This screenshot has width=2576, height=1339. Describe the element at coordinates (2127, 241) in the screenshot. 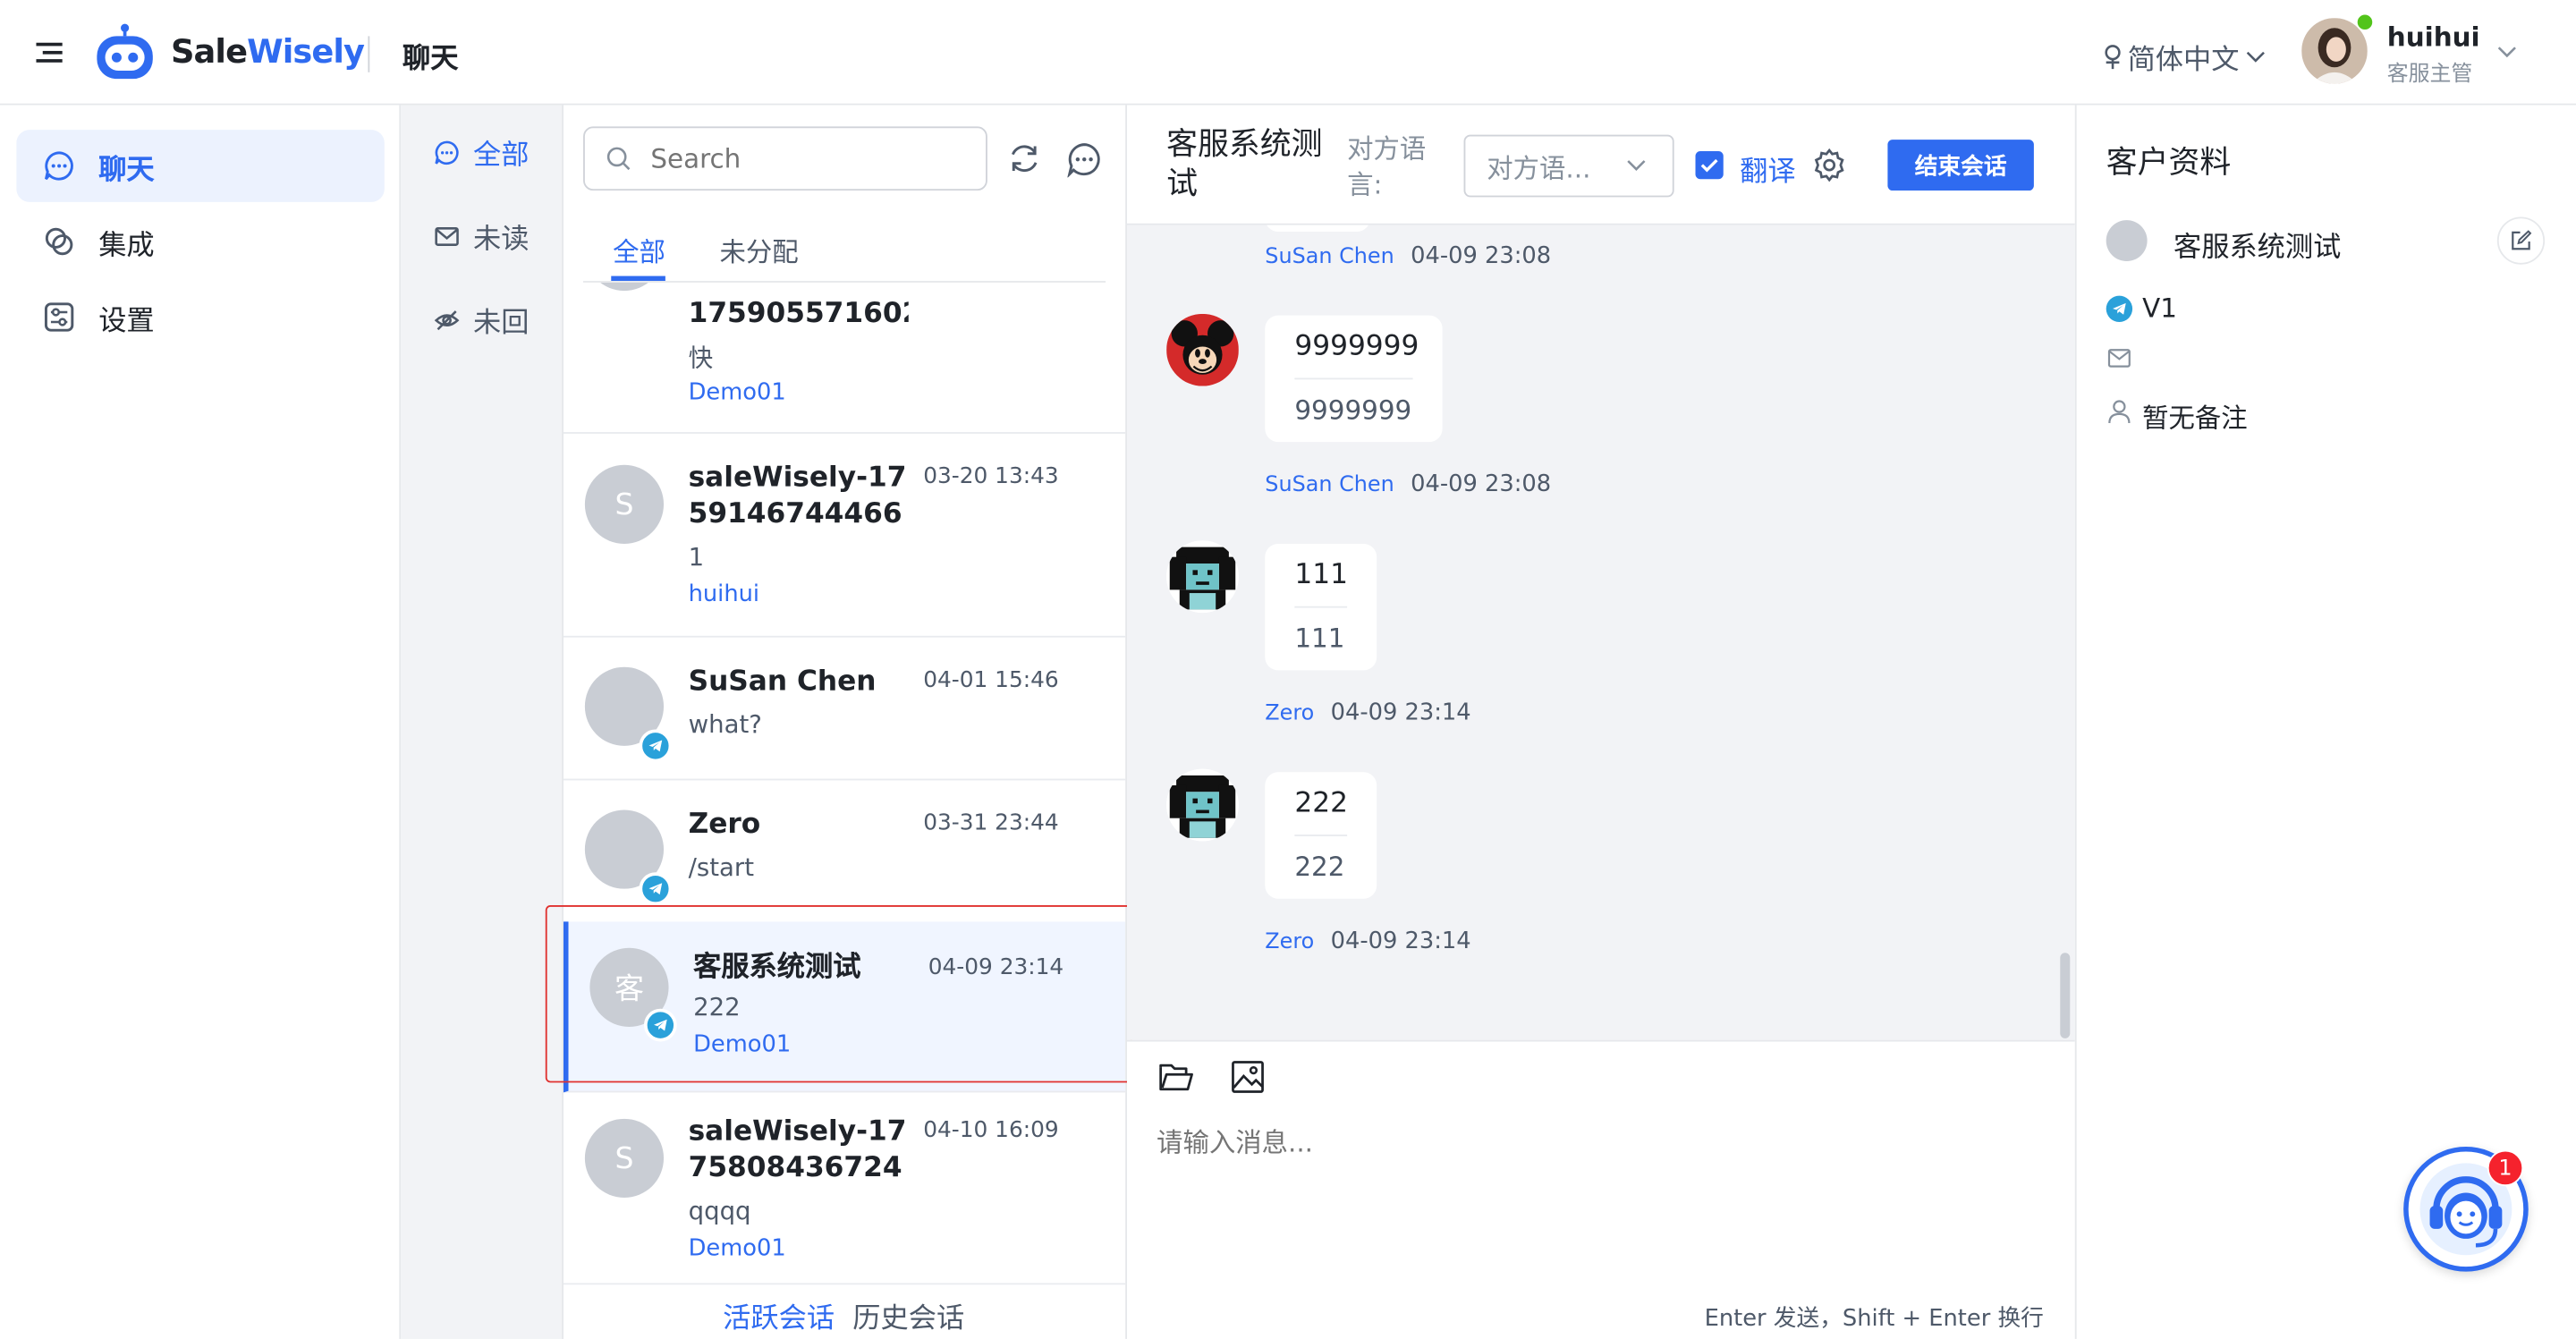

I see `customer-avatar` at that location.